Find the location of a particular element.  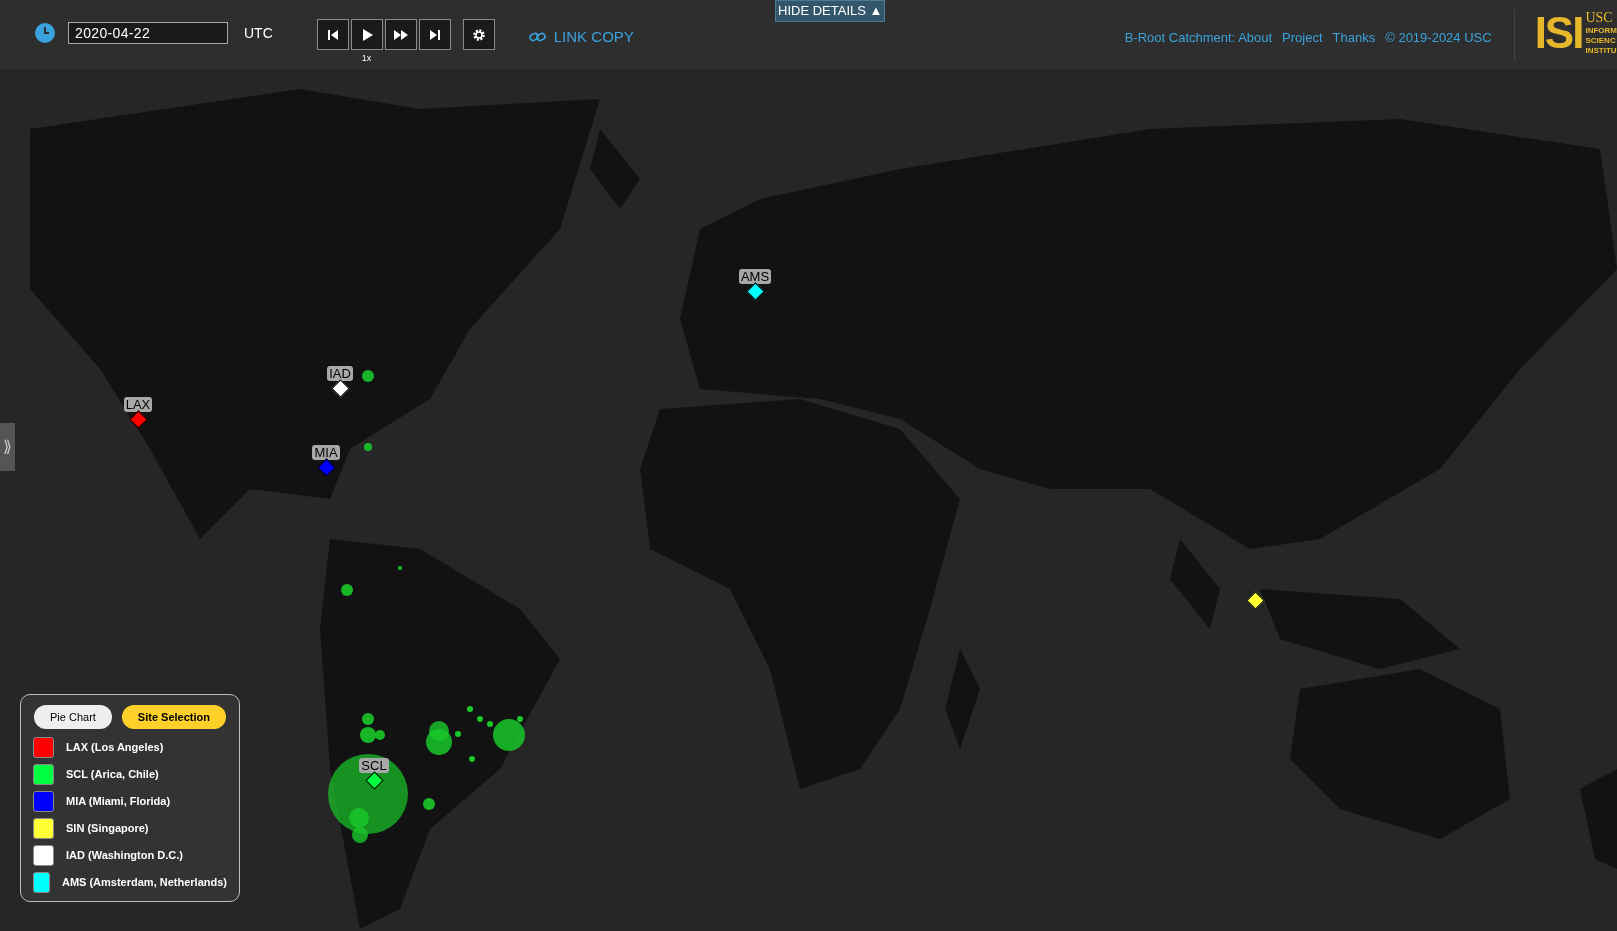

settings-icon is located at coordinates (478, 34).